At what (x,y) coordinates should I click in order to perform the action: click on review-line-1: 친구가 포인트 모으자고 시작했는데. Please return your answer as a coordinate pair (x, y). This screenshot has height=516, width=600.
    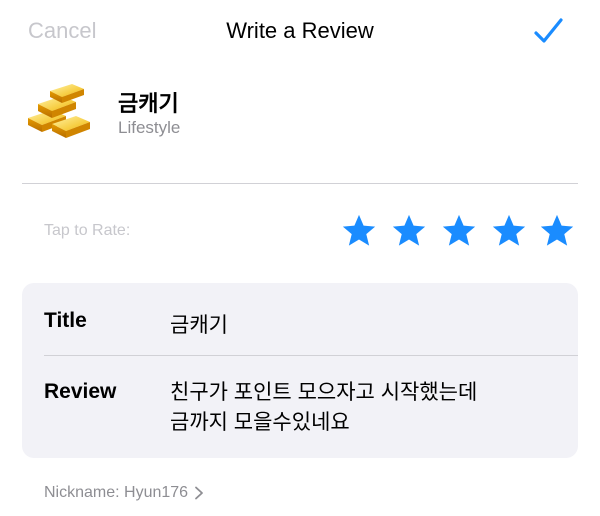
    Looking at the image, I should click on (324, 392).